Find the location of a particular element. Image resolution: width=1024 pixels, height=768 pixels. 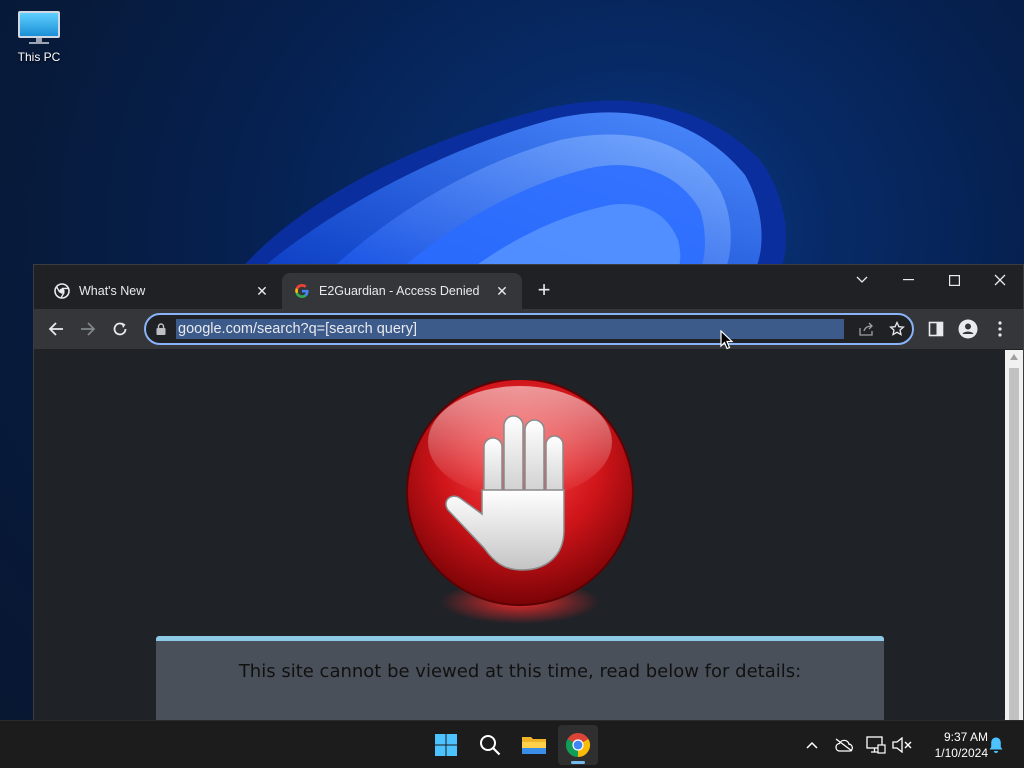

taskbar-clock: 9:37 AM 1/10/2024 is located at coordinates (953, 745).